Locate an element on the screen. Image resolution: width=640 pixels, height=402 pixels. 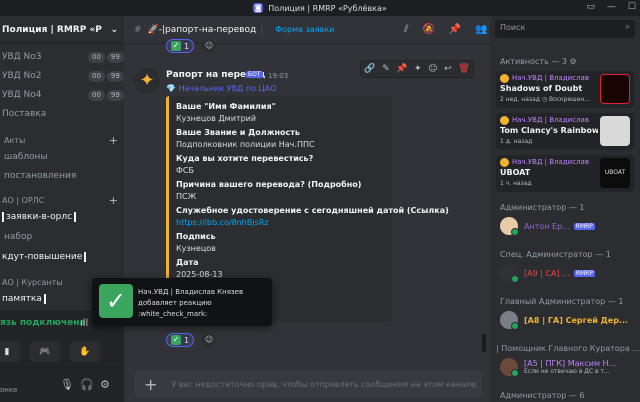
user-panel: онке 🎙 🎧 ⚙ is located at coordinates (62, 384).